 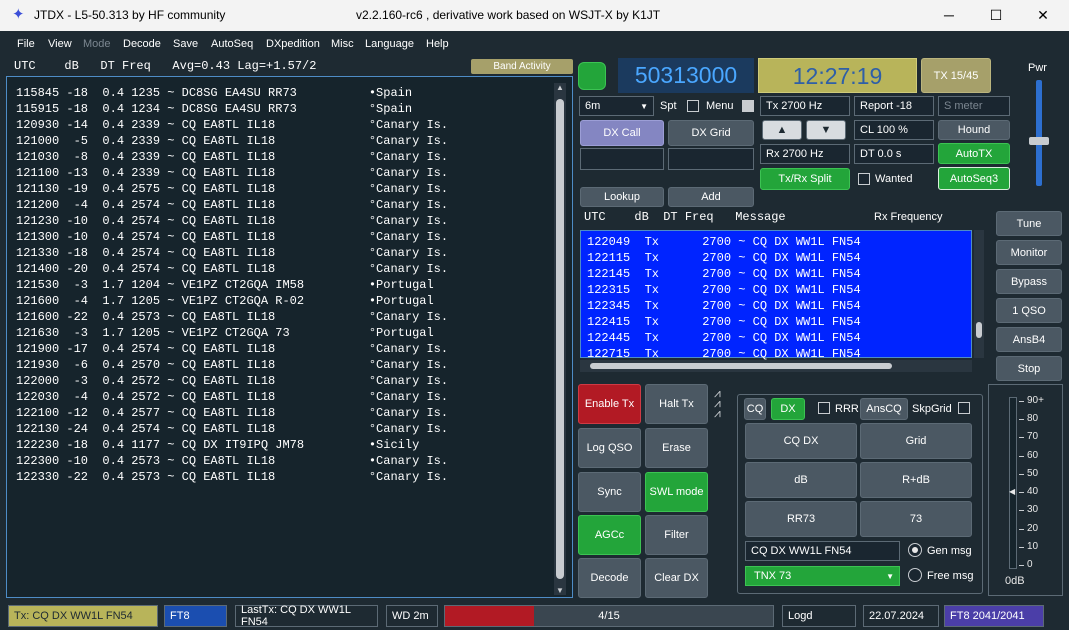 What do you see at coordinates (676, 448) in the screenshot?
I see `erase-button: Erase` at bounding box center [676, 448].